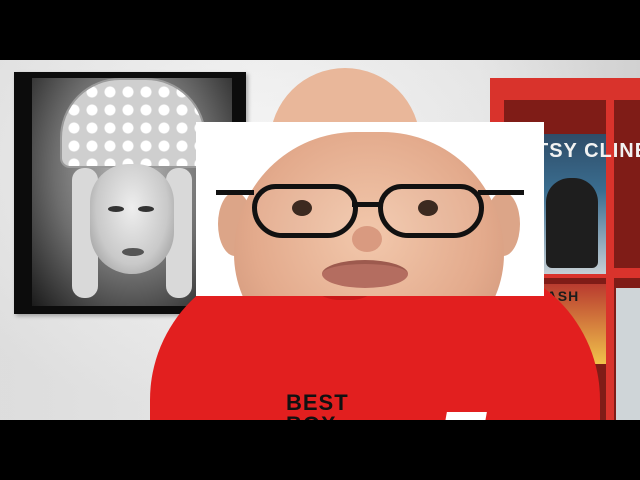 This screenshot has width=640, height=480. What do you see at coordinates (367, 204) in the screenshot?
I see `glasses-bridge` at bounding box center [367, 204].